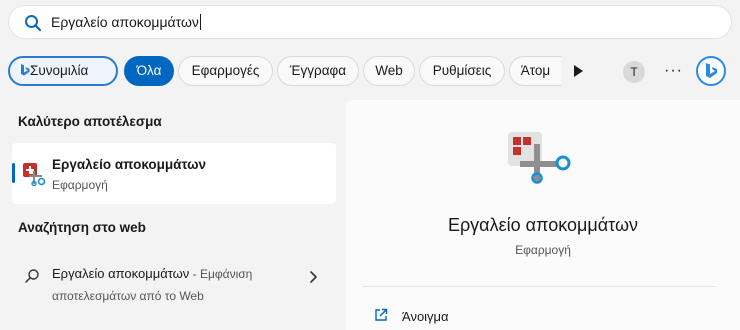 This screenshot has width=740, height=330. What do you see at coordinates (425, 316) in the screenshot?
I see `open-action: Άνοιγμα` at bounding box center [425, 316].